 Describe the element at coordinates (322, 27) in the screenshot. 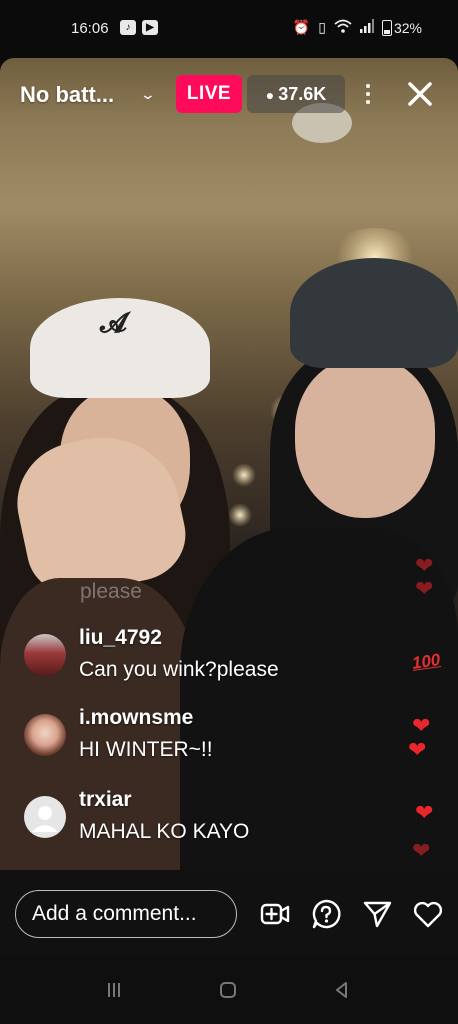

I see `vibrate-icon: ▯` at that location.